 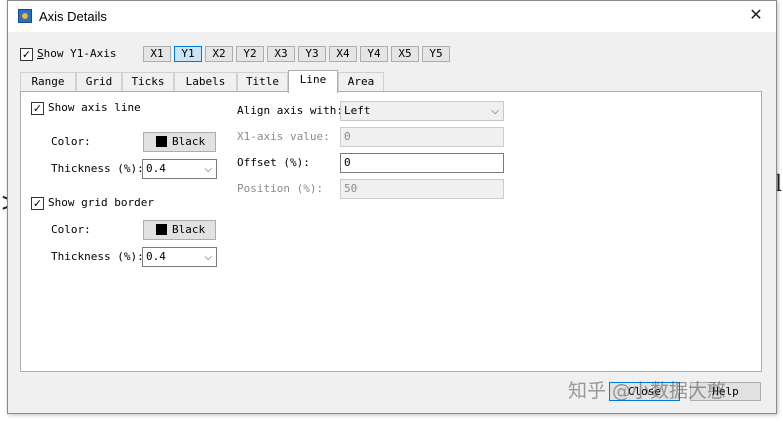 I want to click on axis-button-y2: Y2, so click(x=250, y=54).